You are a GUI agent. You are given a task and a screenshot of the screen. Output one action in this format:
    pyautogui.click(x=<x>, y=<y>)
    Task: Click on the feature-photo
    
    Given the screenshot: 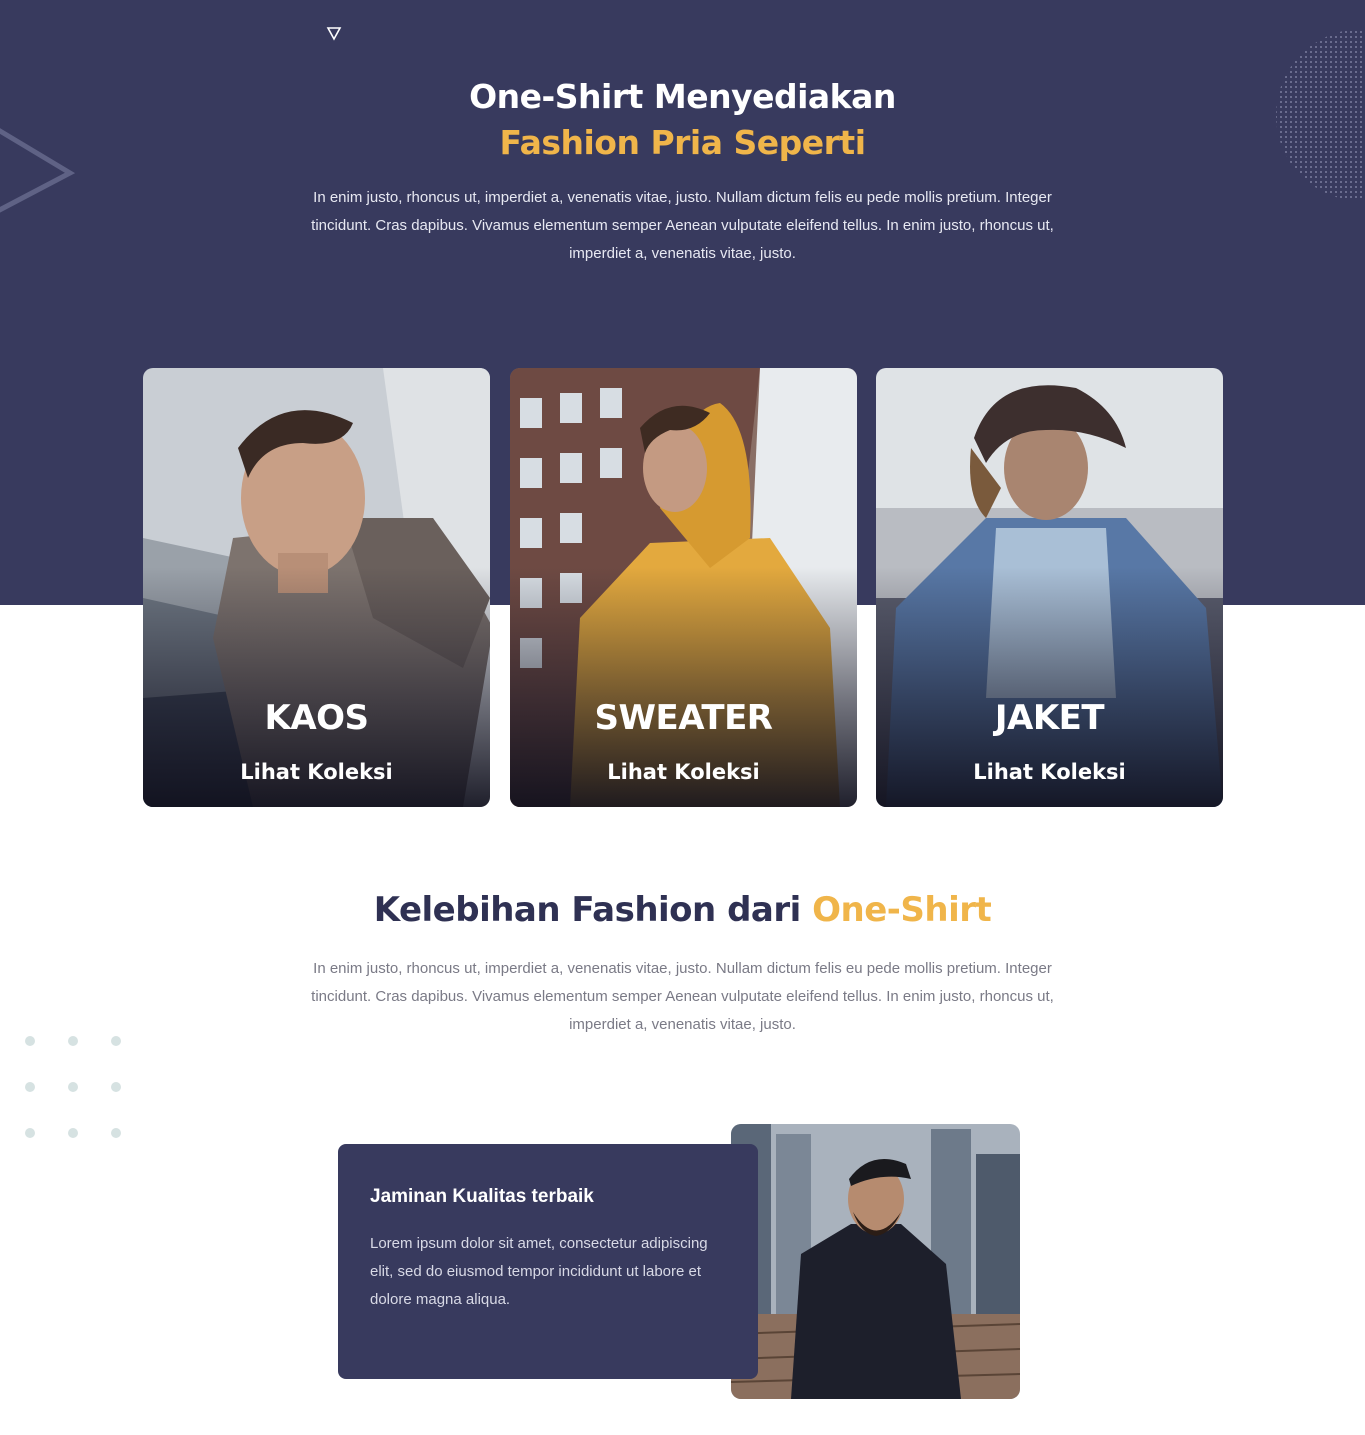 What is the action you would take?
    pyautogui.click(x=875, y=1261)
    